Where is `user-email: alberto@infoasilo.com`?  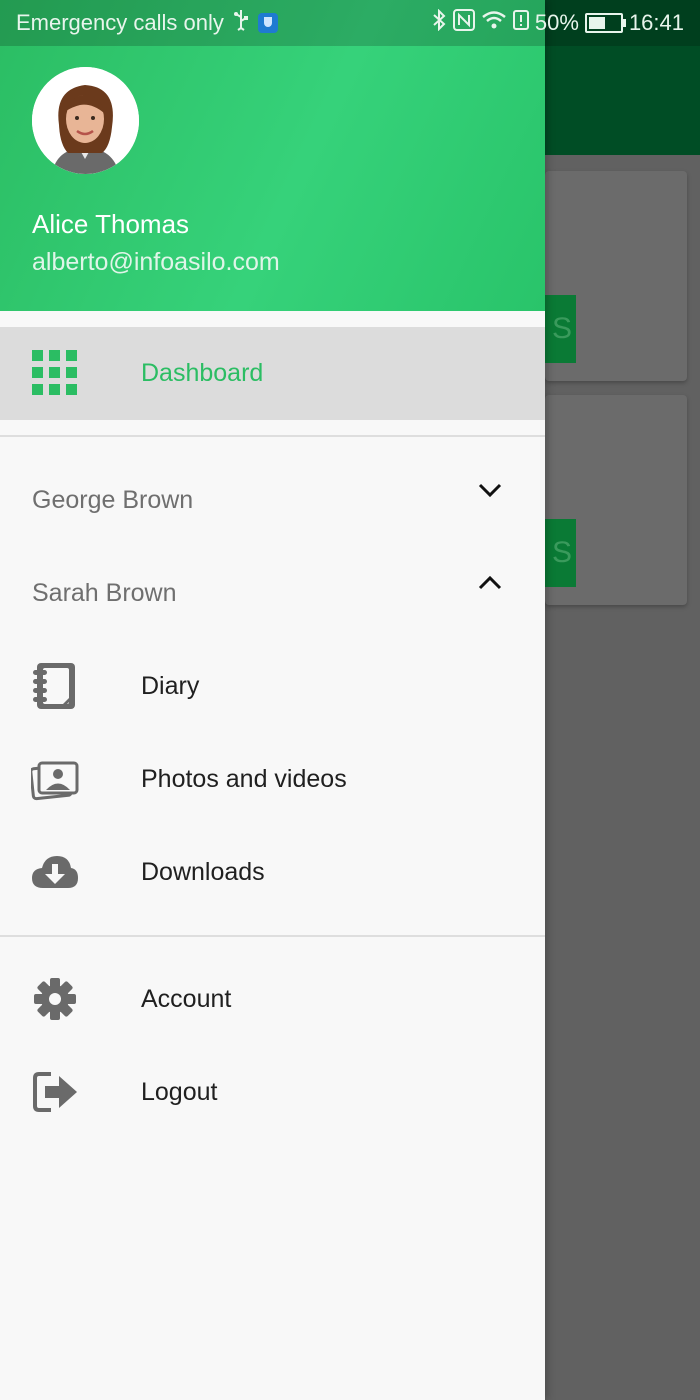 user-email: alberto@infoasilo.com is located at coordinates (156, 262).